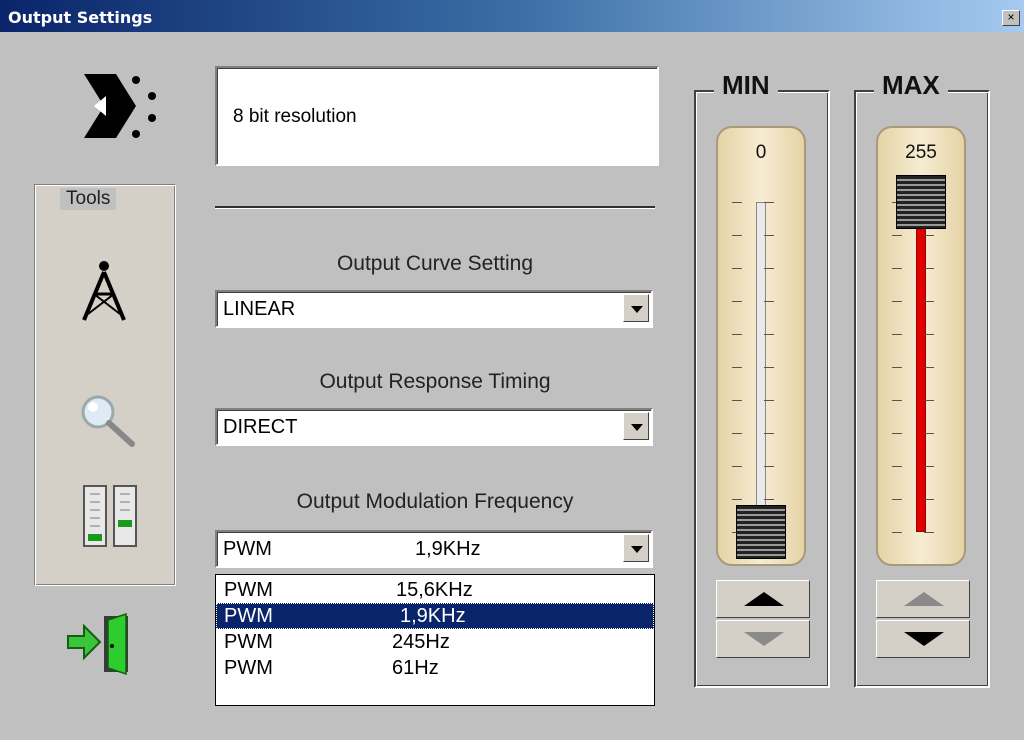  I want to click on divider, so click(435, 207).